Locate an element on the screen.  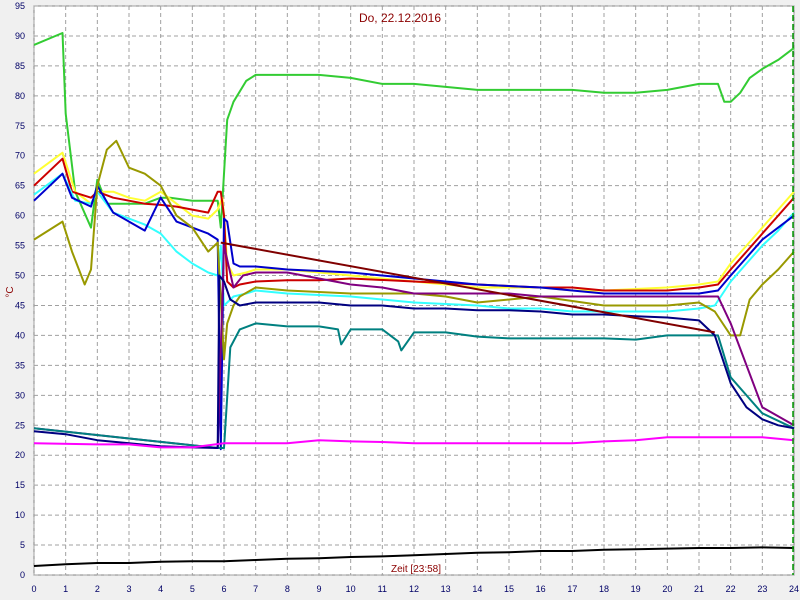
y-tick-label: 85 is located at coordinates (20, 66).